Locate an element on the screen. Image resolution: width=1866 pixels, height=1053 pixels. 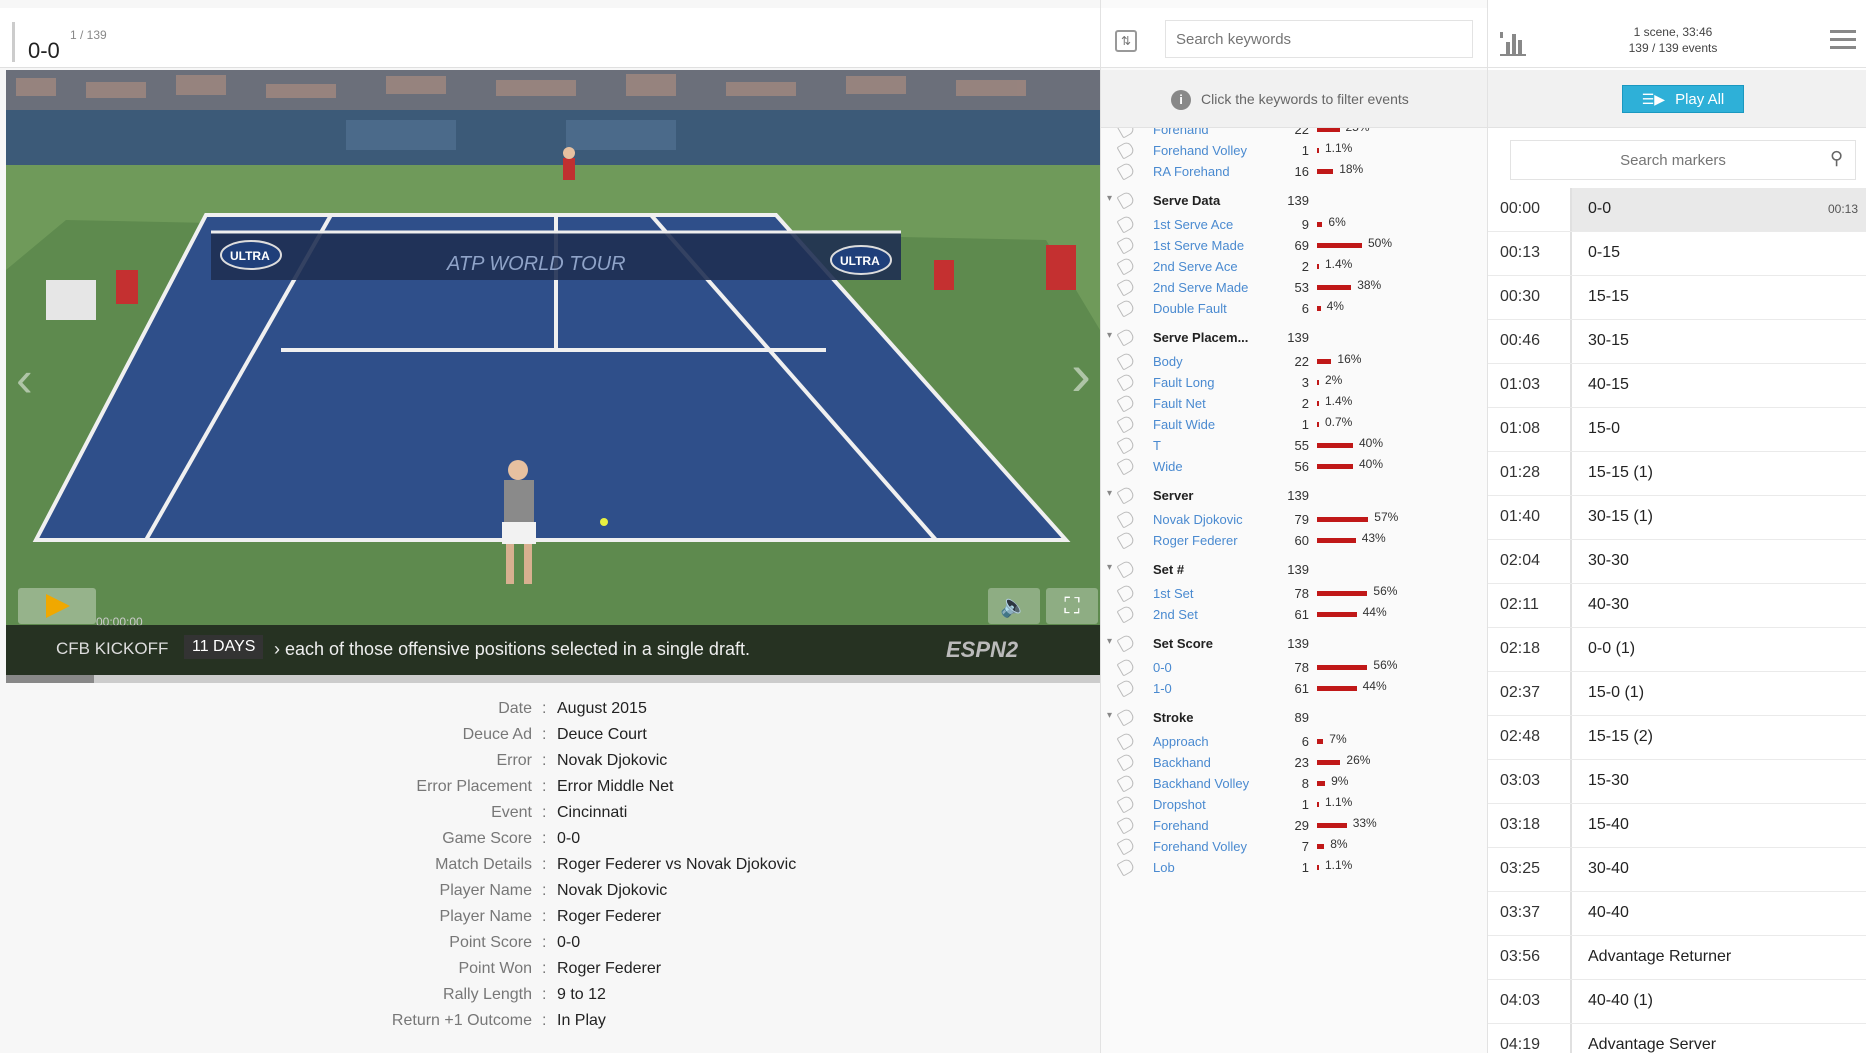
keyword-item: Novak Djokovic 79 57% is located at coordinates (1294, 520).